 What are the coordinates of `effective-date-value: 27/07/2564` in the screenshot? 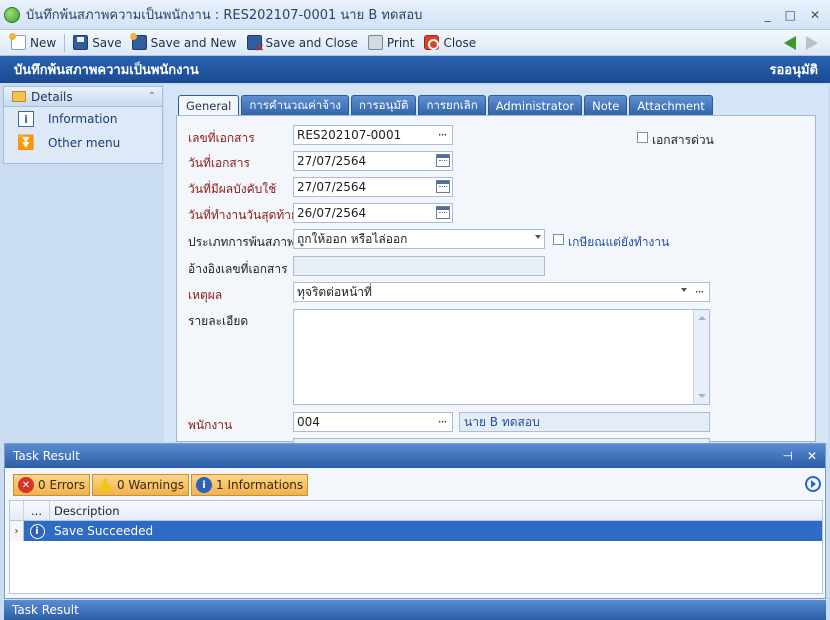 It's located at (332, 187).